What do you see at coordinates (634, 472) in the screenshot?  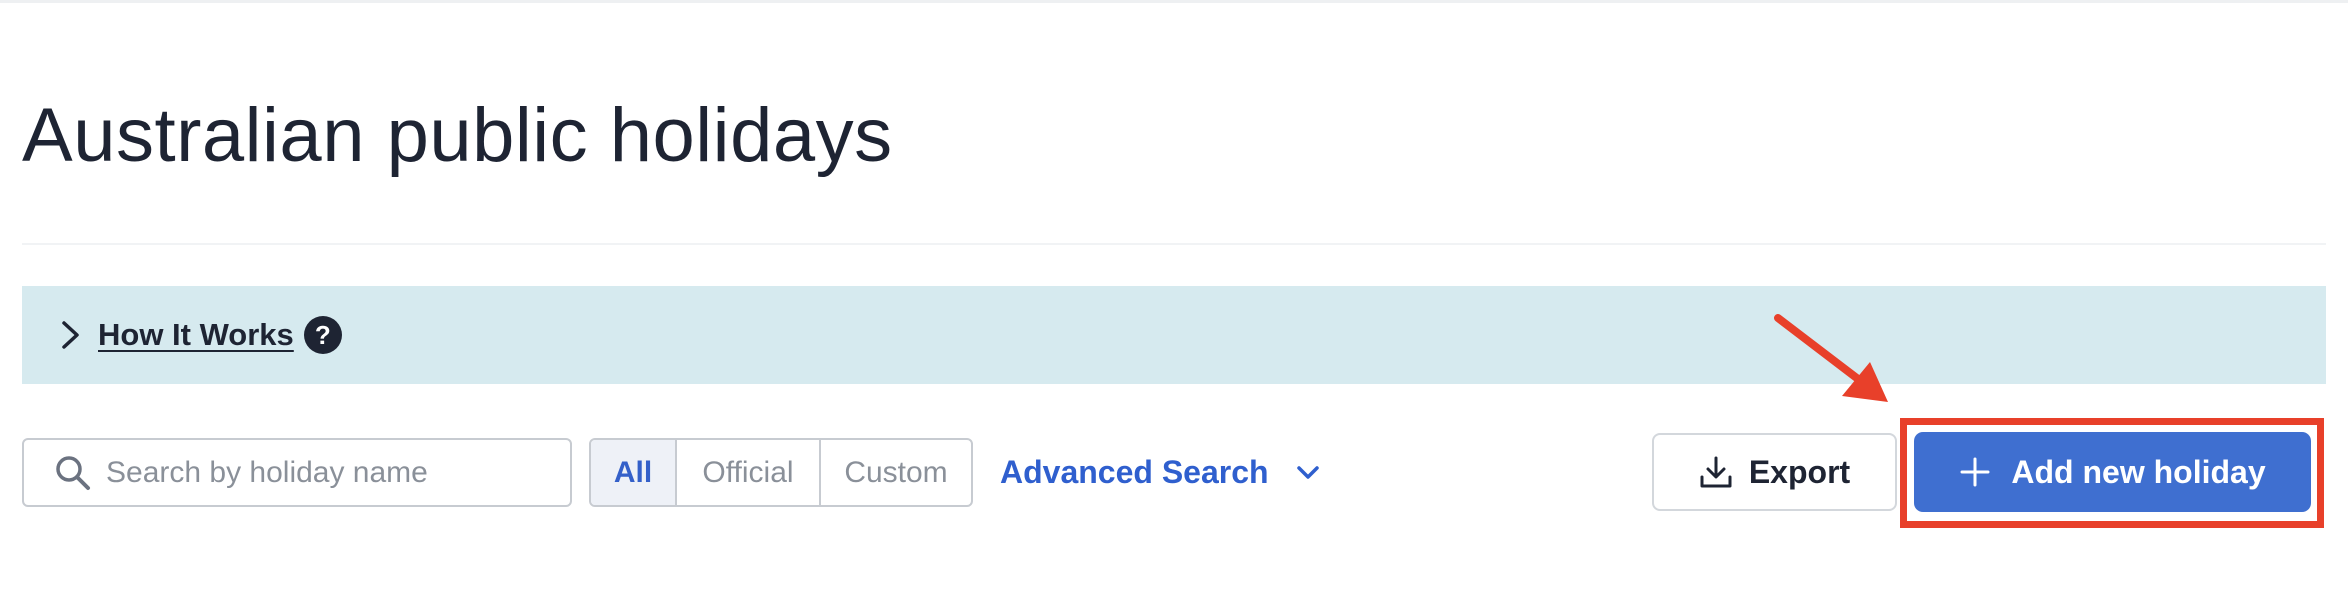 I see `filter-all: All` at bounding box center [634, 472].